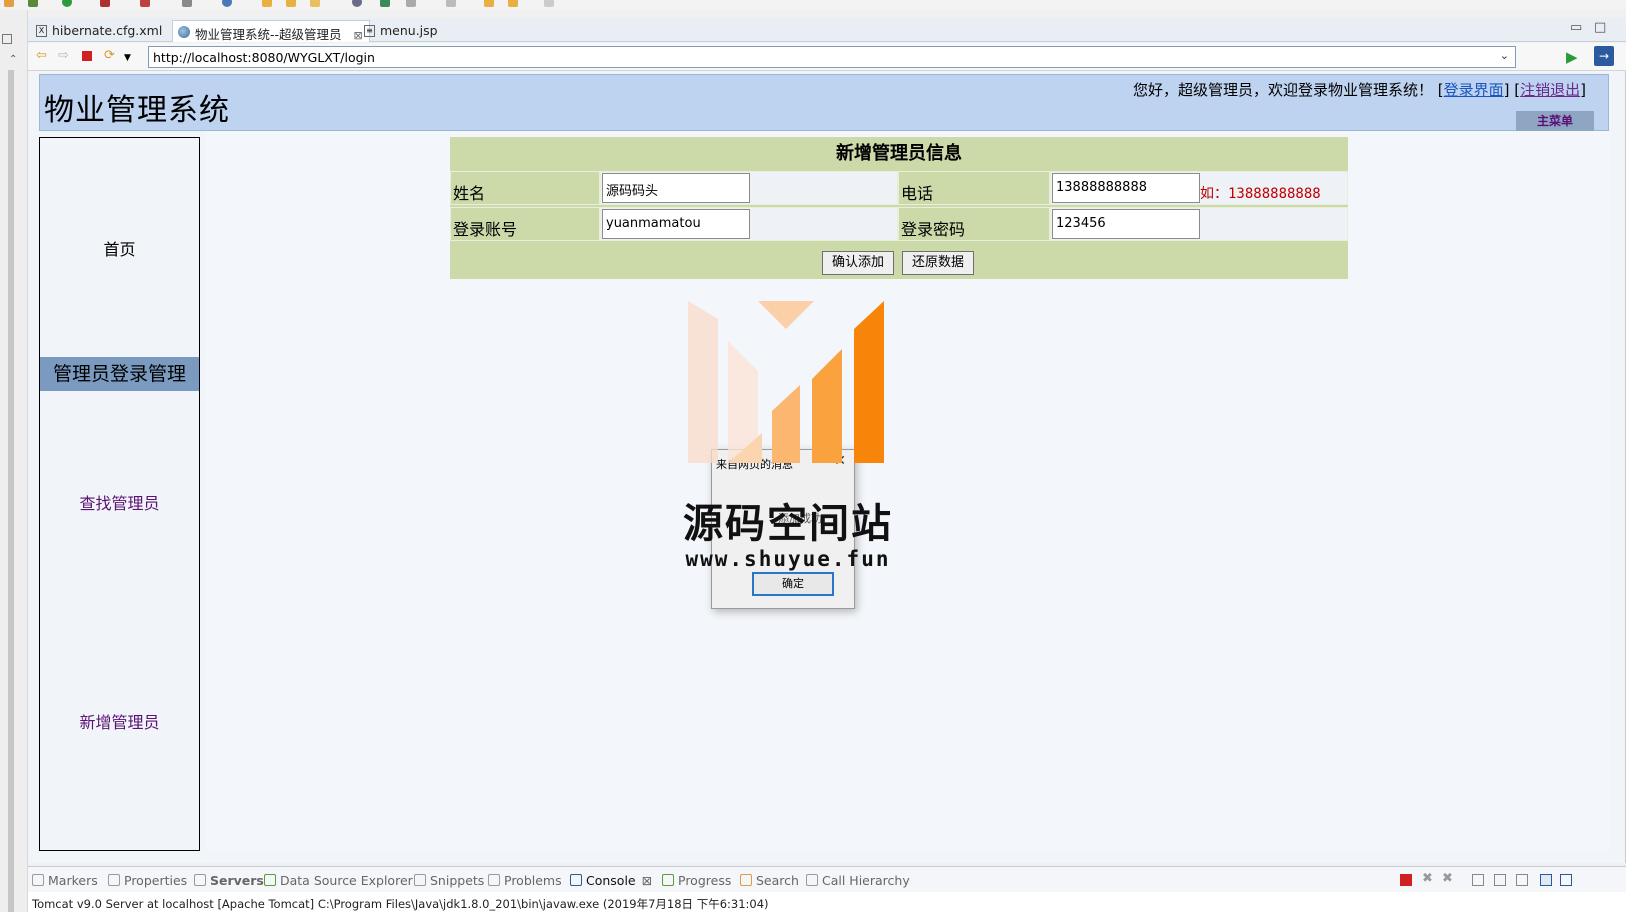 The image size is (1626, 912). Describe the element at coordinates (1474, 90) in the screenshot. I see `login-page-link: 登录界面` at that location.